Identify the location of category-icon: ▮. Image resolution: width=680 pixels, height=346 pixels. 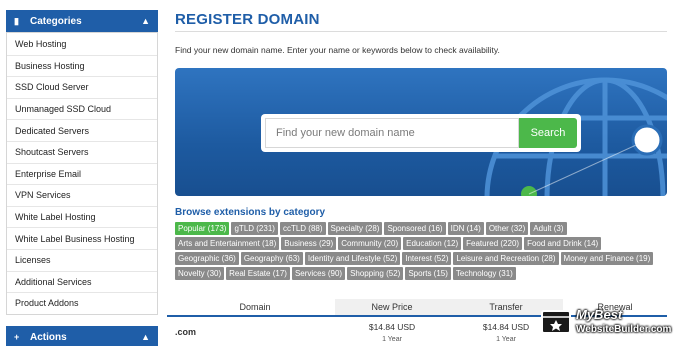
(16, 20).